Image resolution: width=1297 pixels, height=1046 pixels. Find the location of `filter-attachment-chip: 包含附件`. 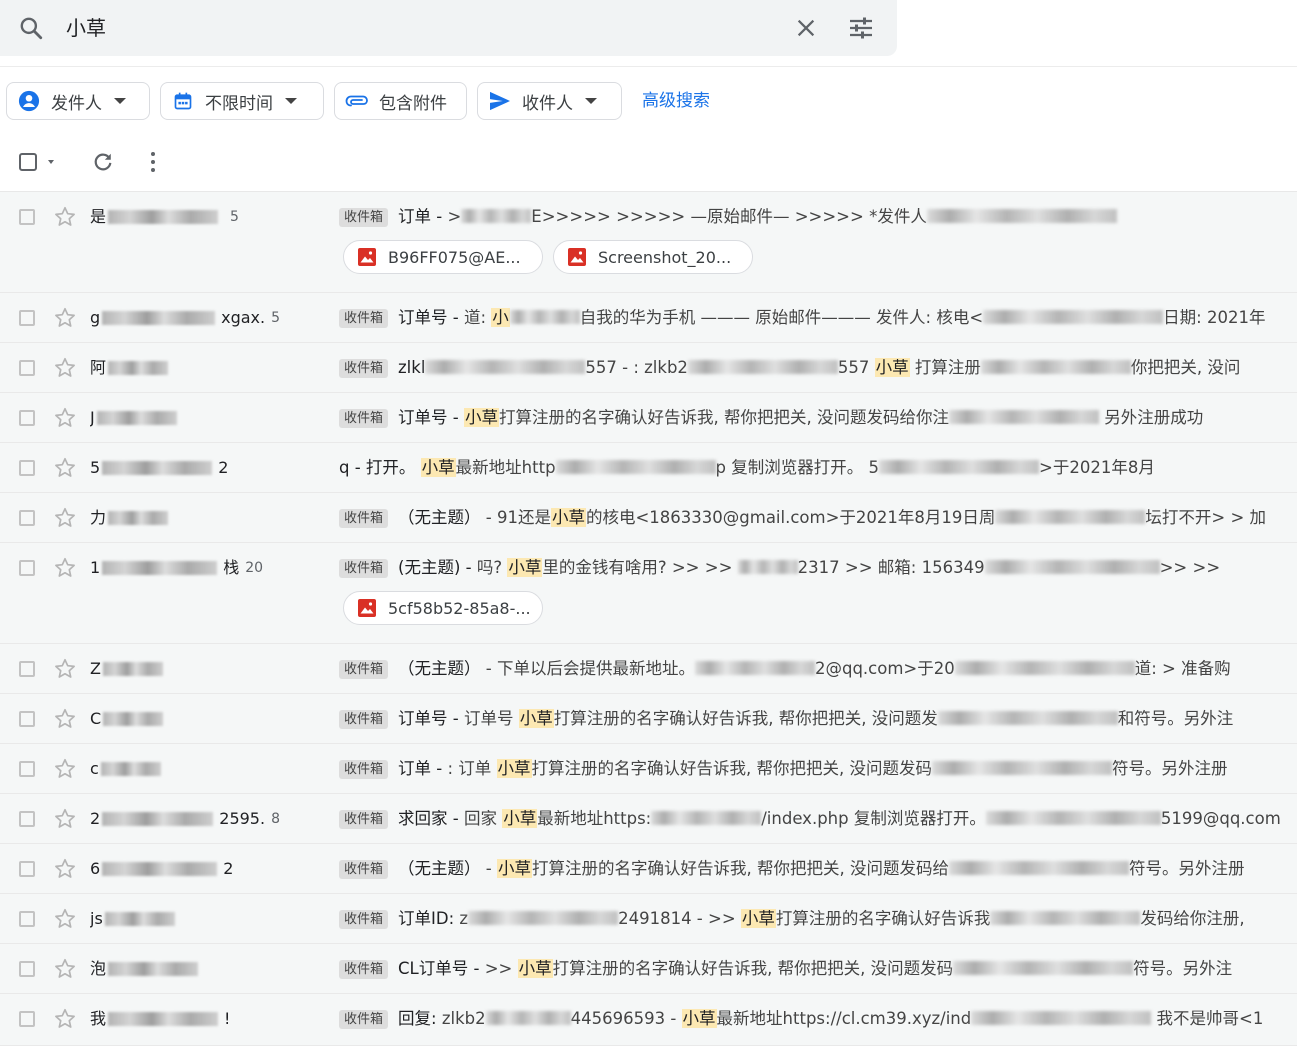

filter-attachment-chip: 包含附件 is located at coordinates (400, 101).